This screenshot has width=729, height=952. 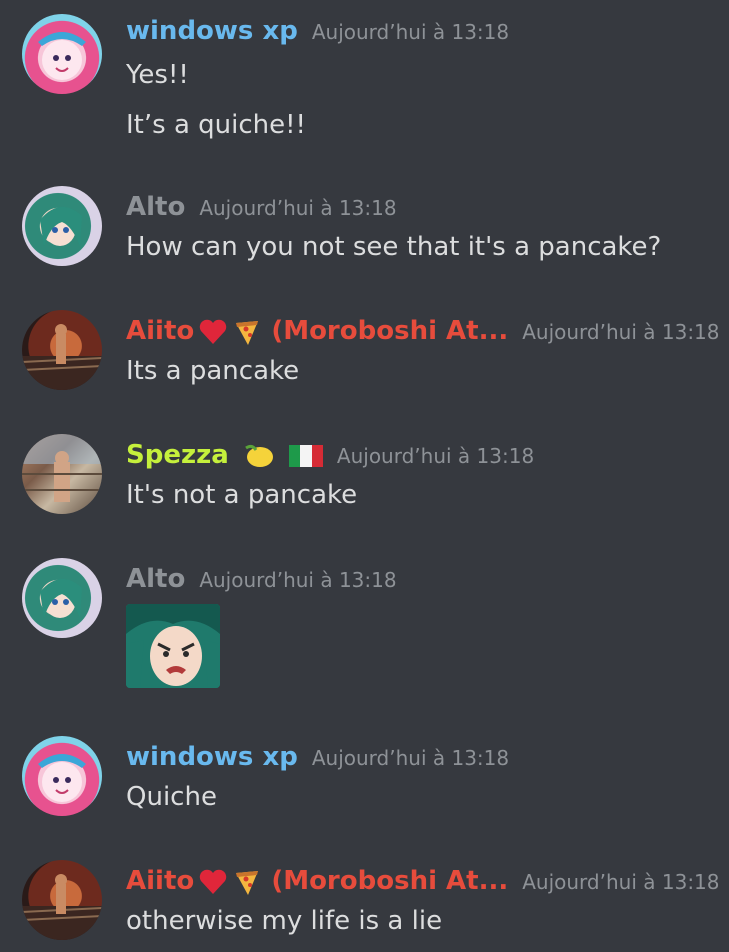 I want to click on message-text: Its a pancake, so click(x=213, y=371).